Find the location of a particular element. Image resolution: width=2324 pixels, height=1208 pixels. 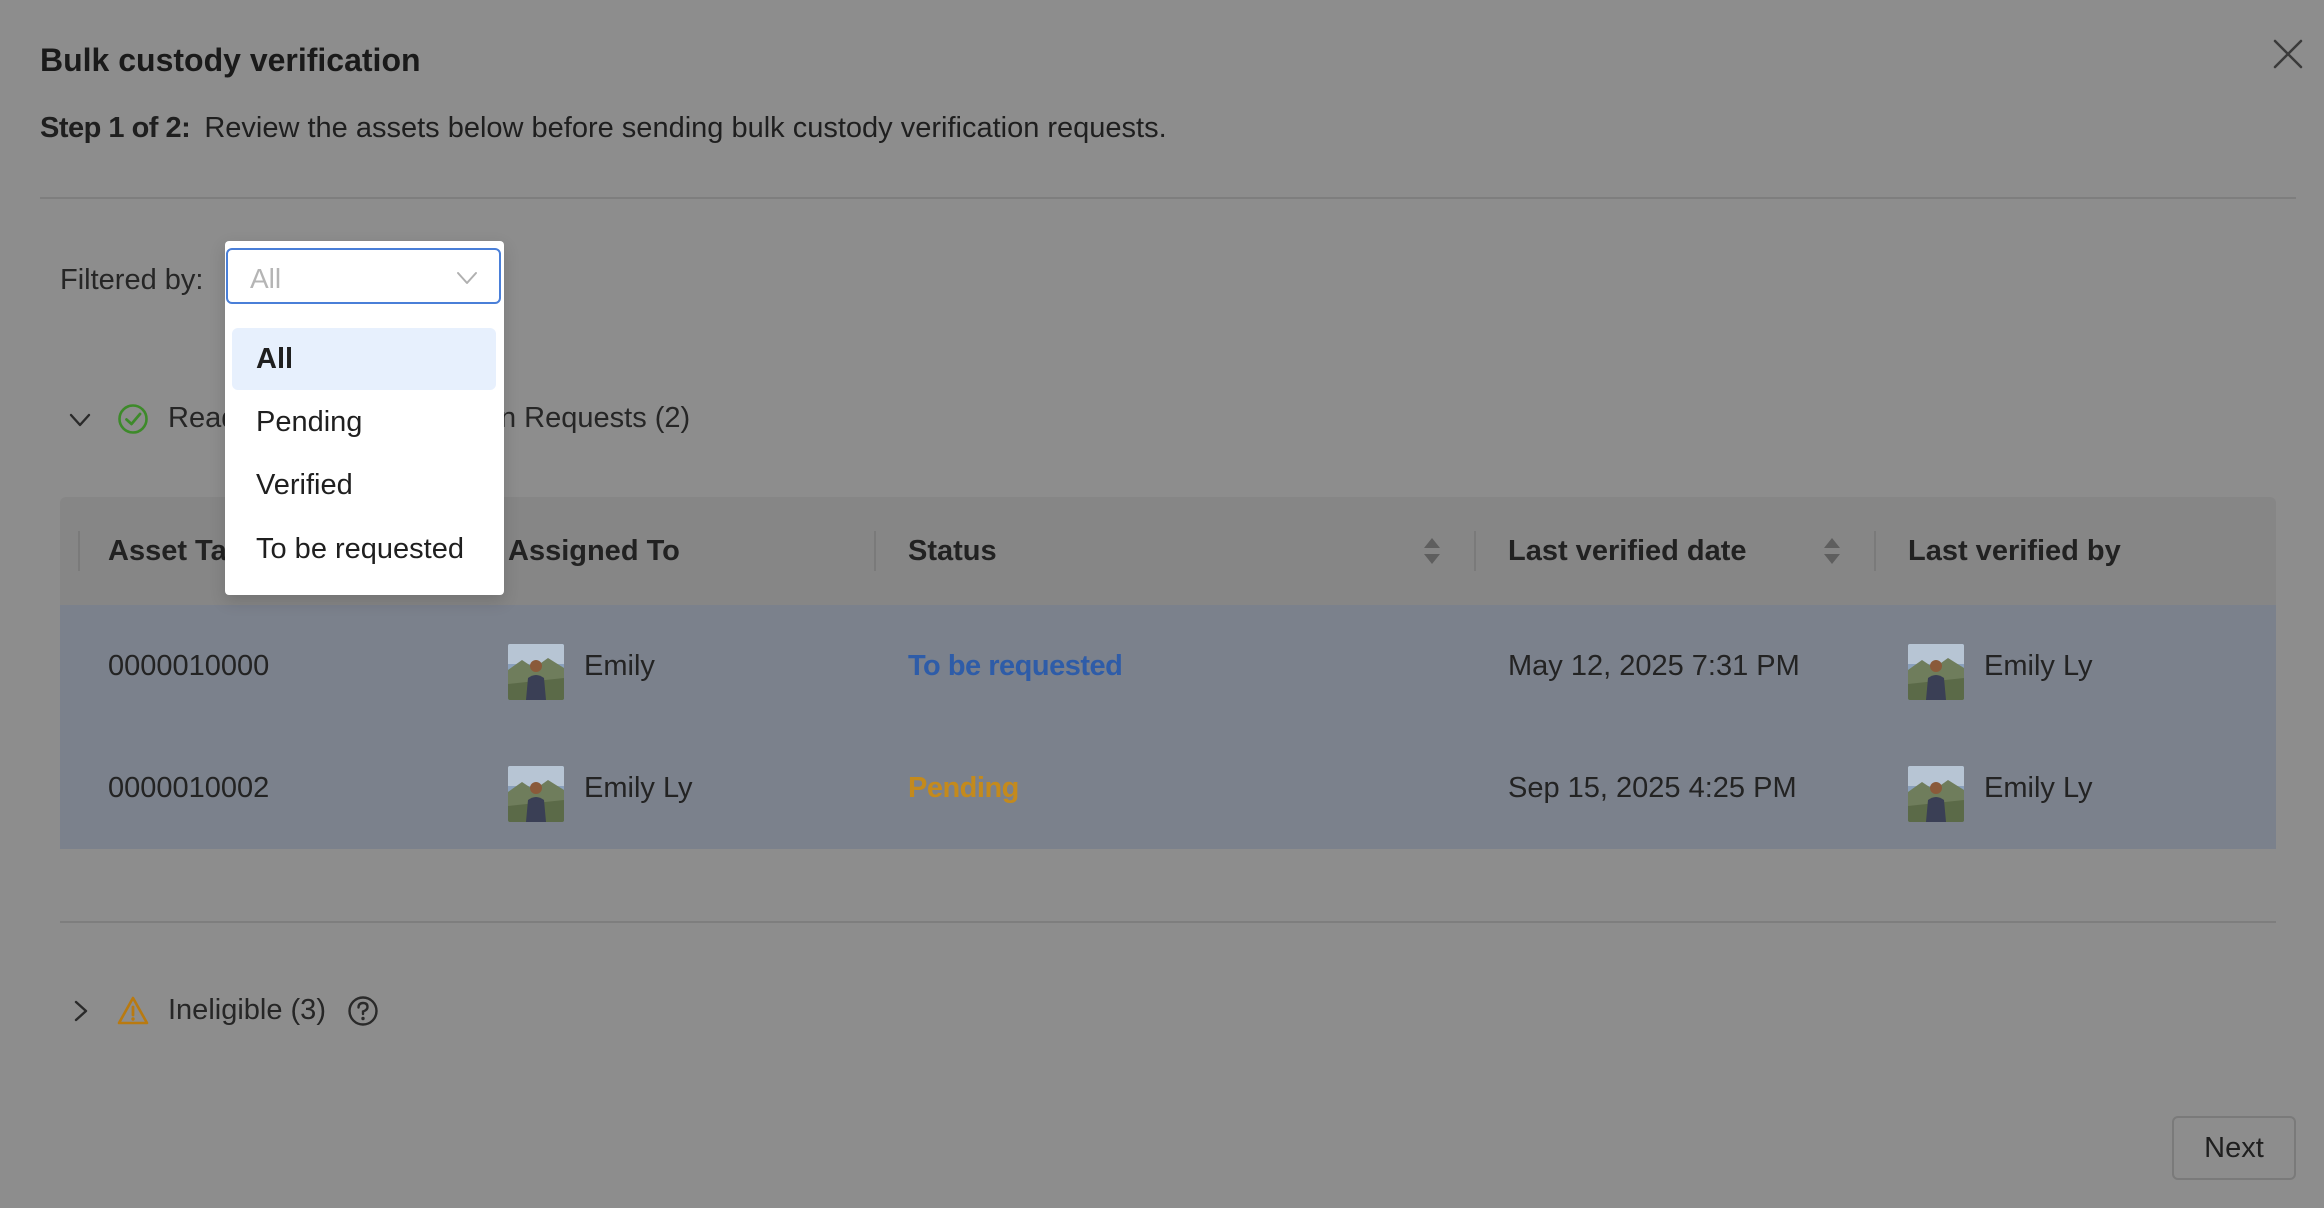

warning-icon is located at coordinates (133, 1011).